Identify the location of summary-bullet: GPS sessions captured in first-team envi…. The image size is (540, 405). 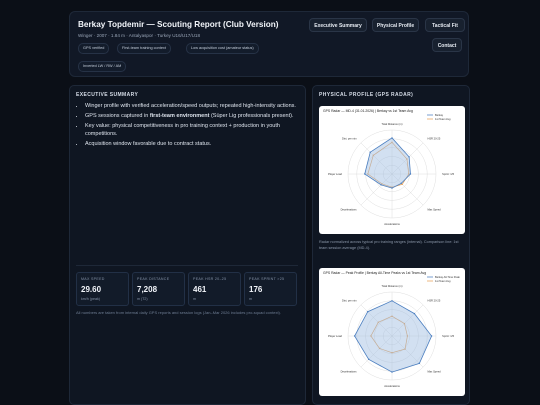
(196, 116).